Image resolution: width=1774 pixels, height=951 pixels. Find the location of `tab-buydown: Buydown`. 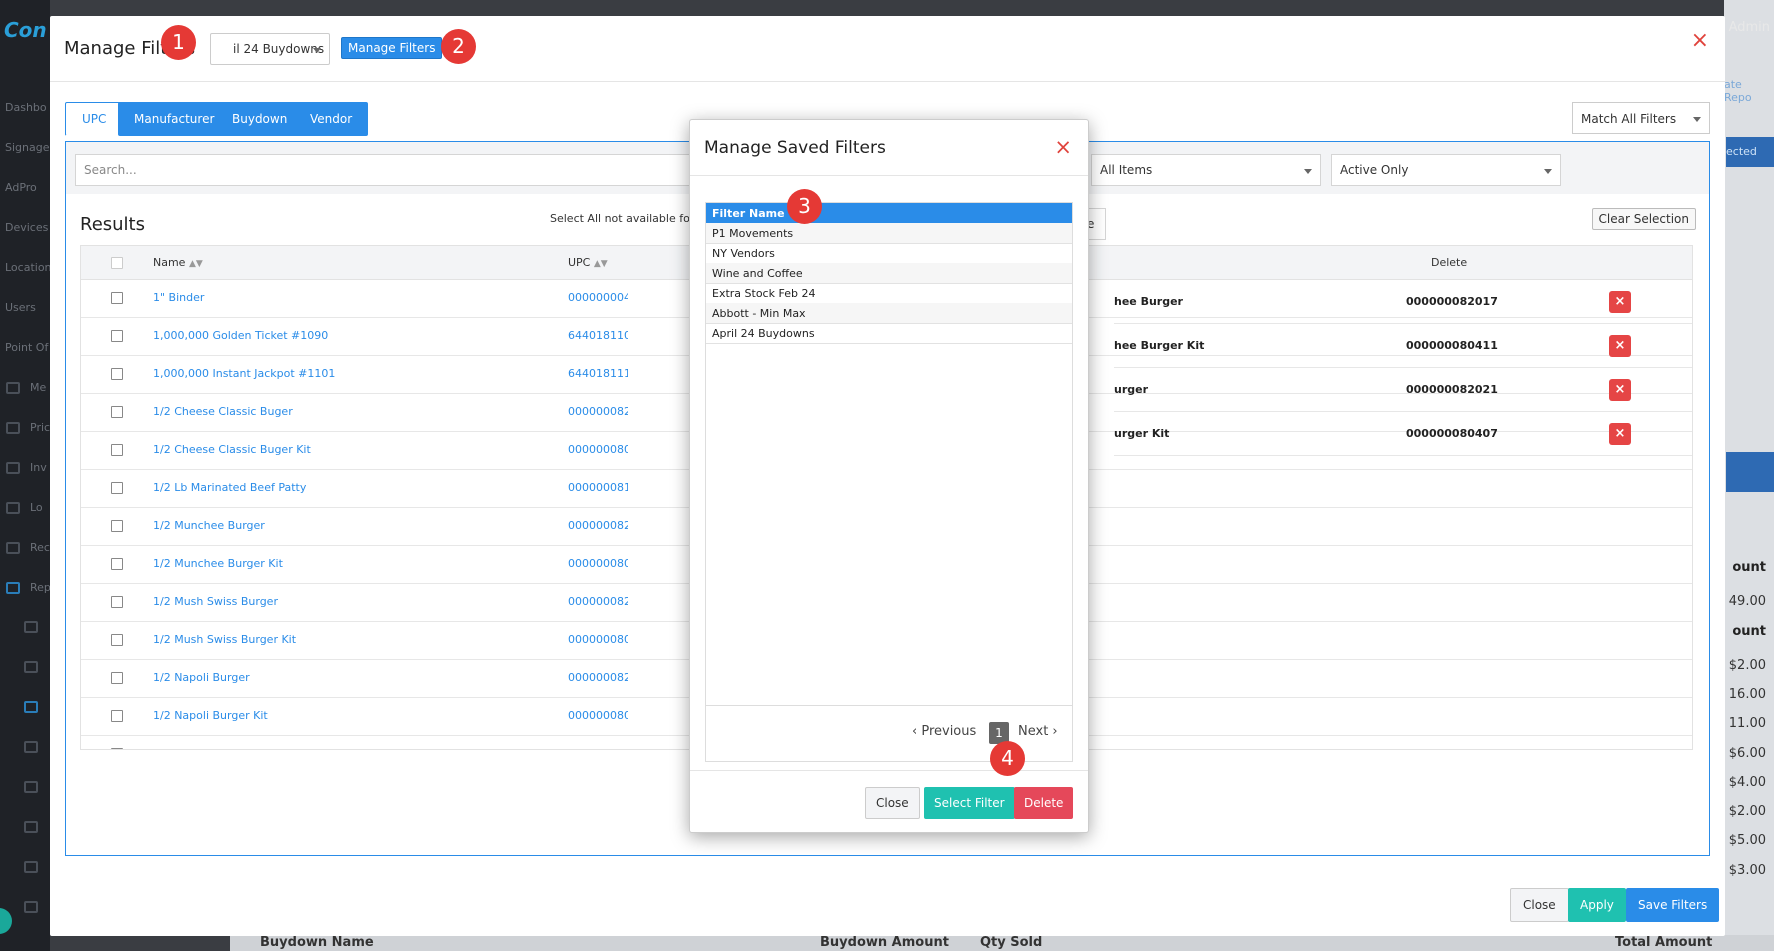

tab-buydown: Buydown is located at coordinates (260, 119).